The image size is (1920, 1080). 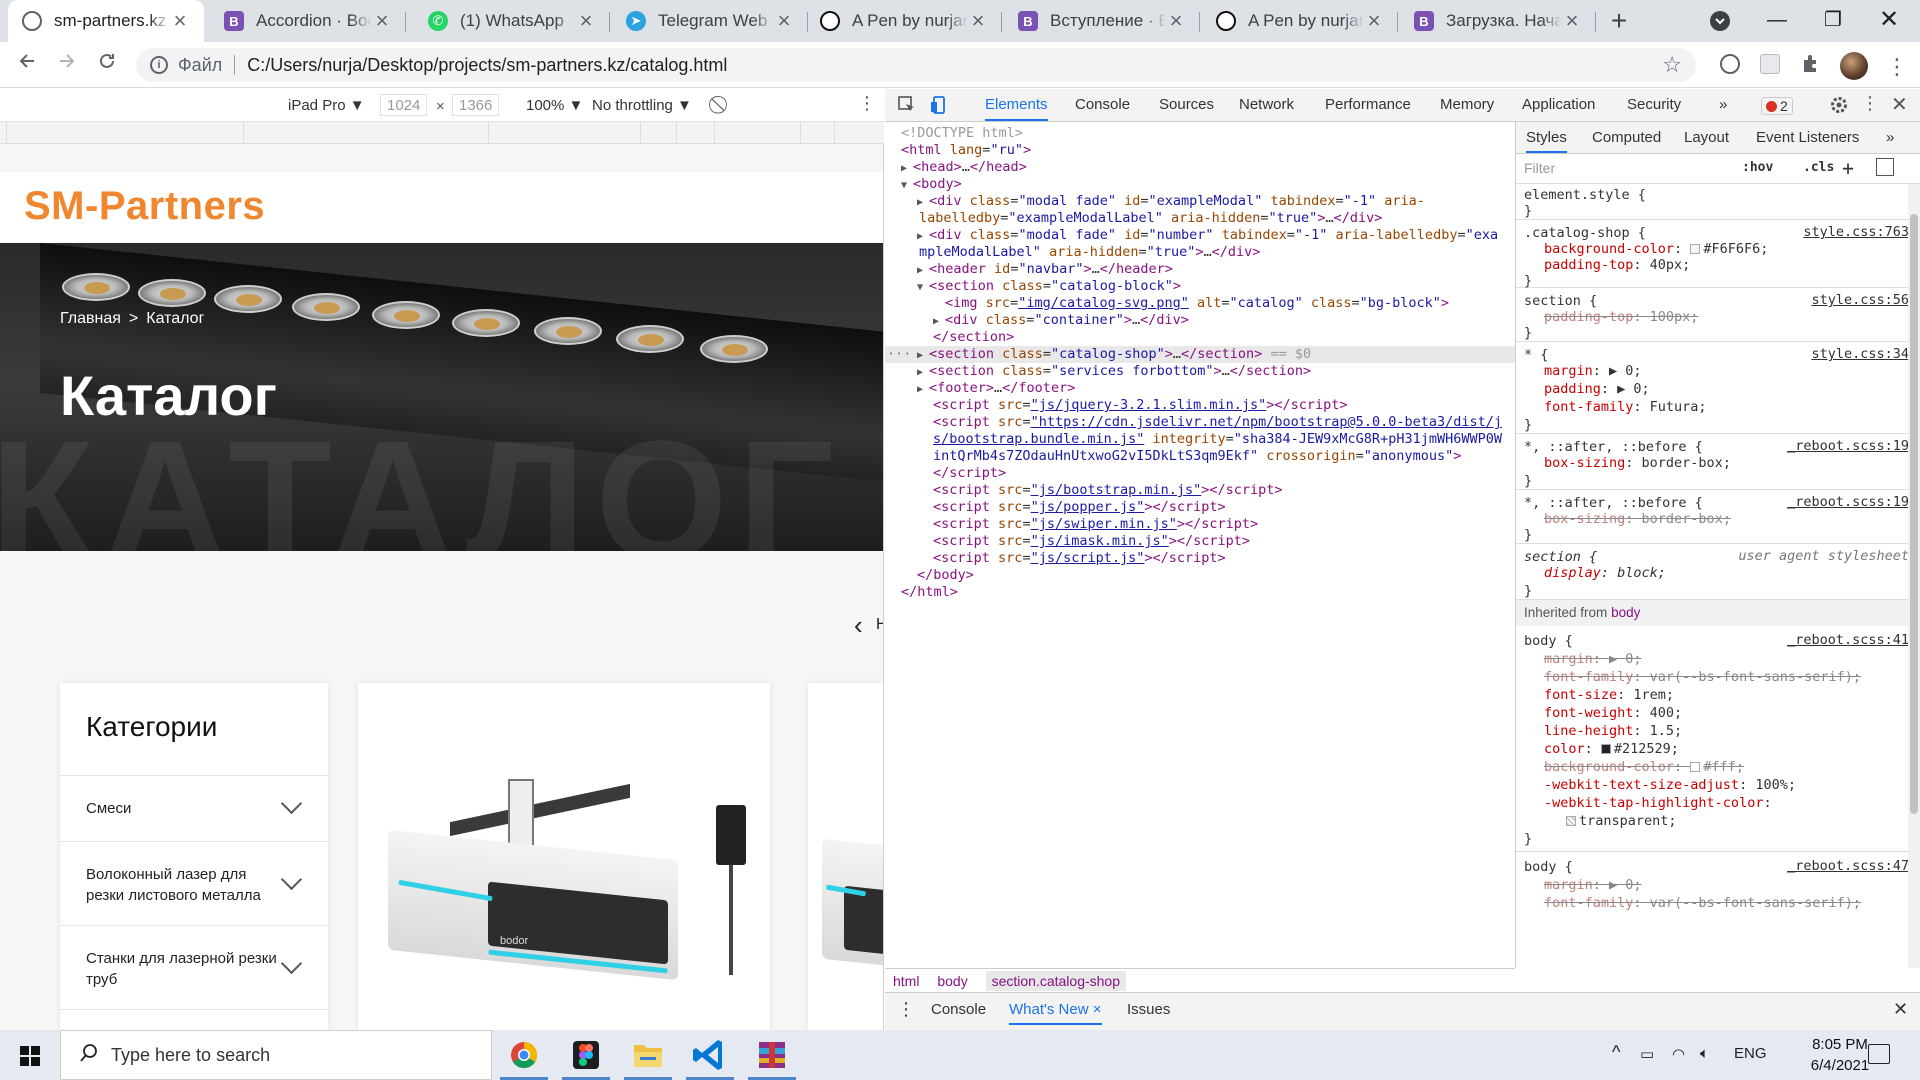 What do you see at coordinates (1619, 21) in the screenshot?
I see `new-tab-button: +` at bounding box center [1619, 21].